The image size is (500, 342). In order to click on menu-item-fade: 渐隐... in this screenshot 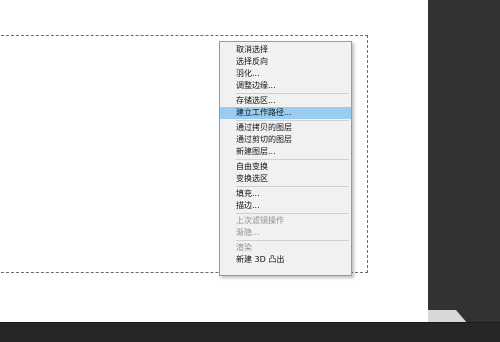, I will do `click(248, 232)`.